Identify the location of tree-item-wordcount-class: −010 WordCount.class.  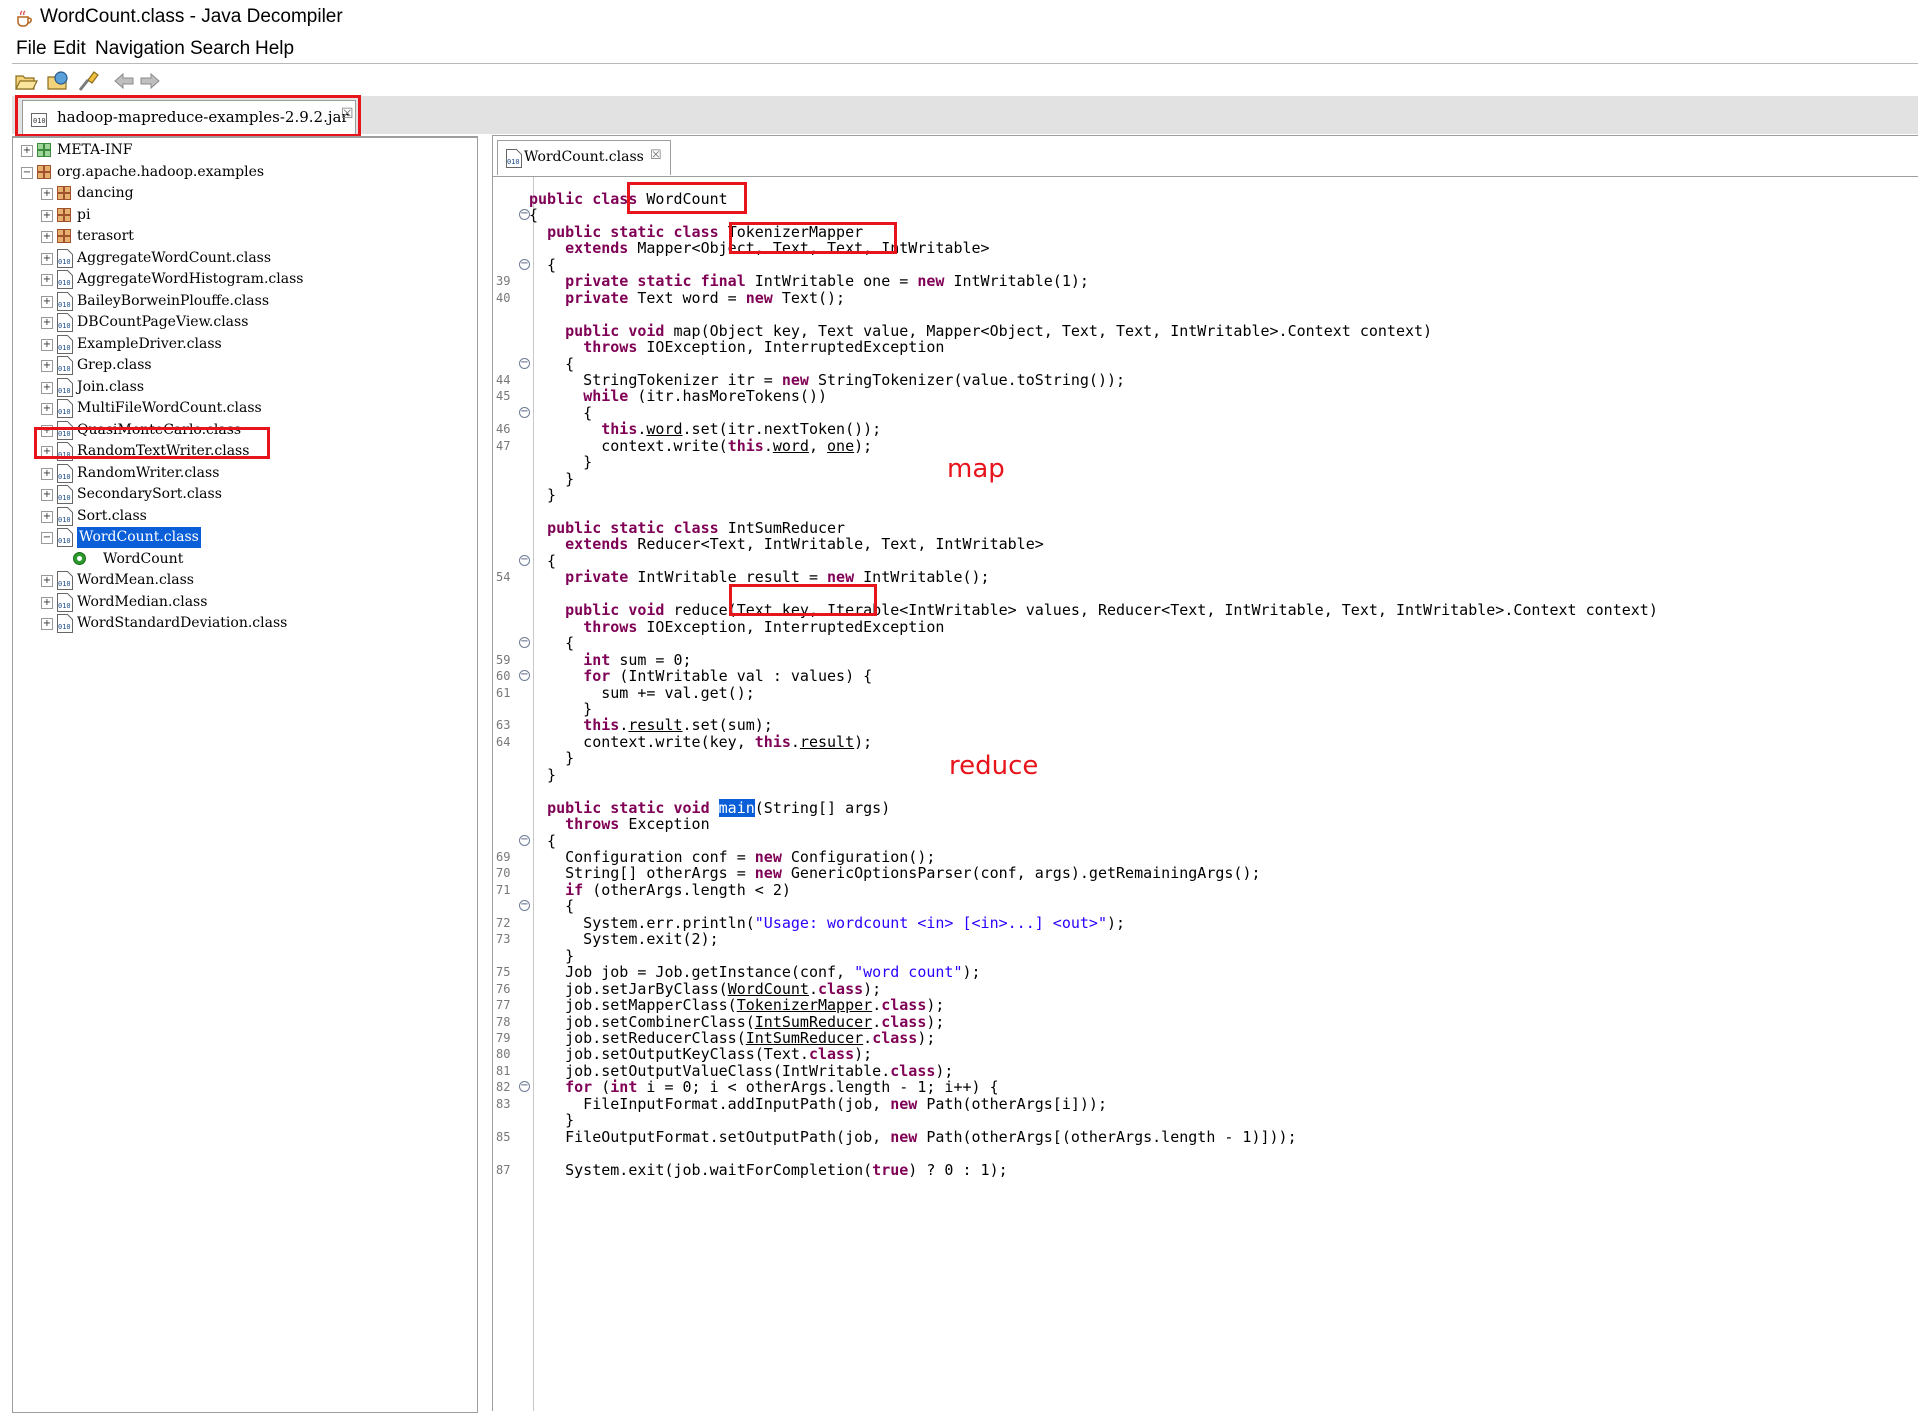
(243, 537).